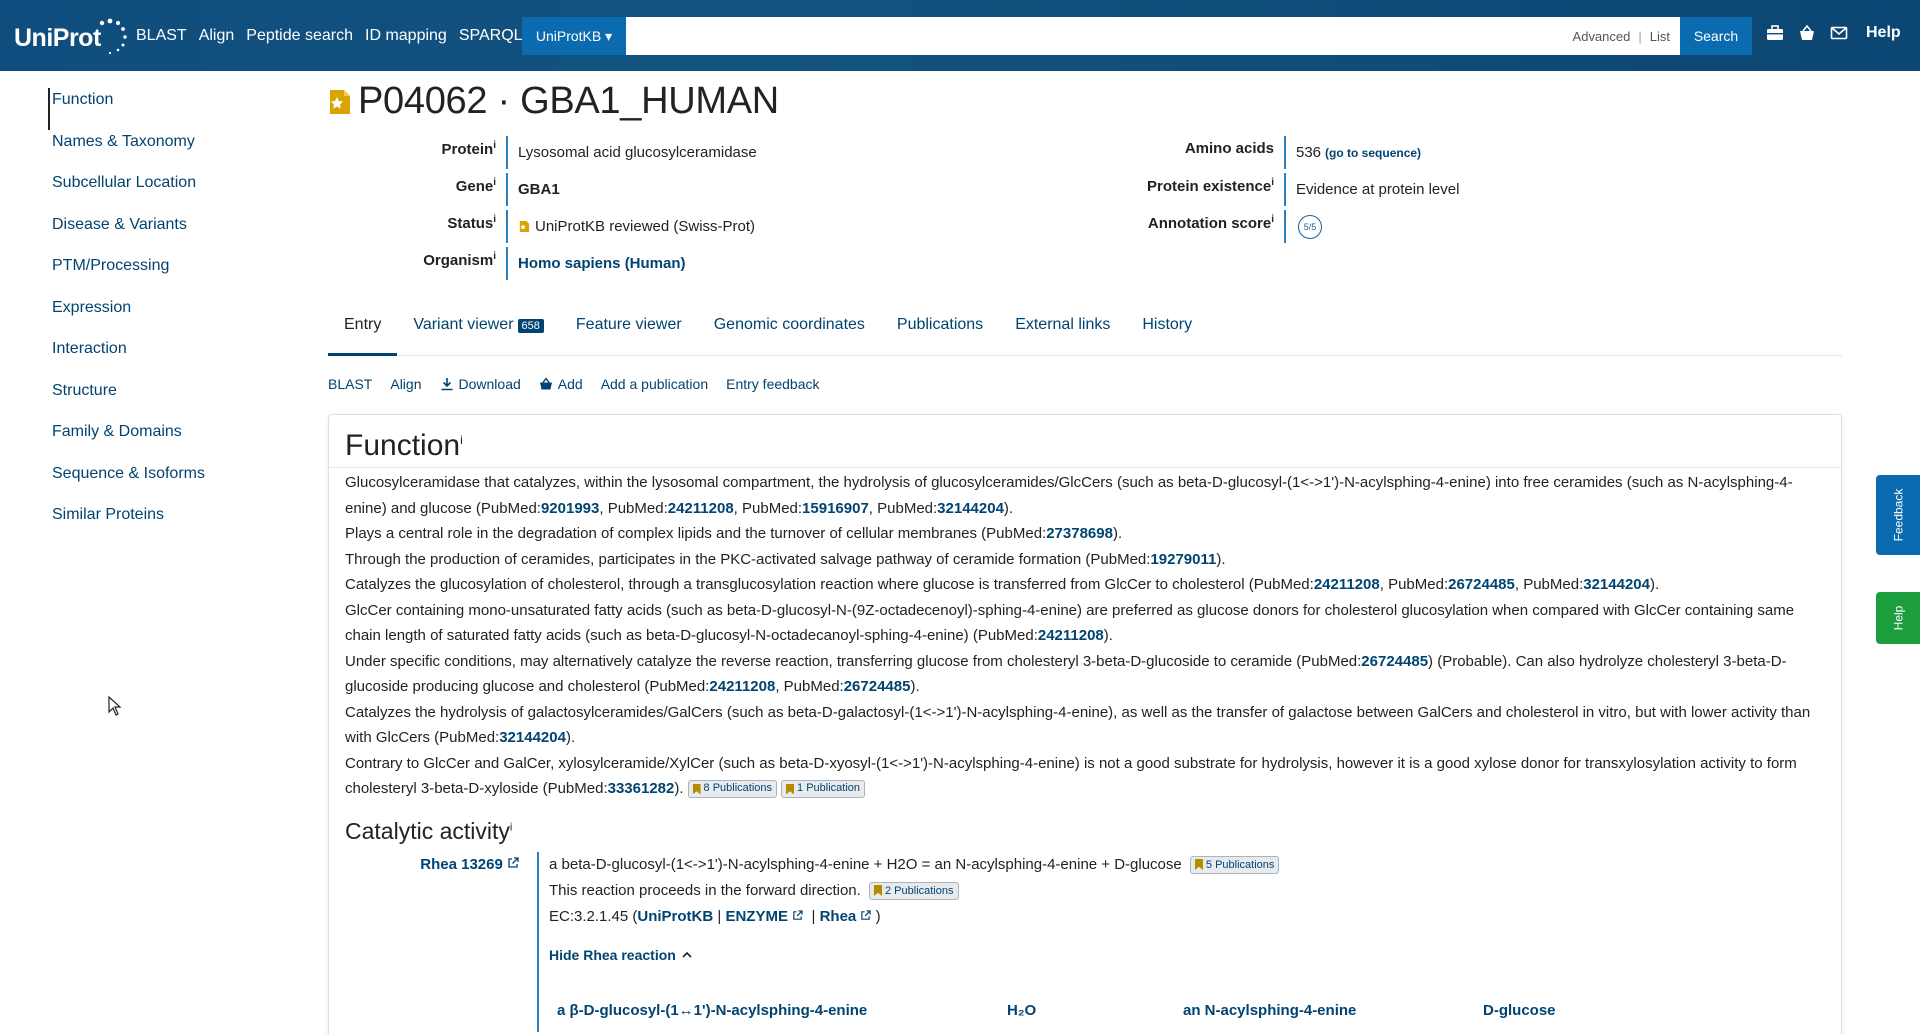  I want to click on rhea-component-glucose: D-glucose, so click(1519, 1011).